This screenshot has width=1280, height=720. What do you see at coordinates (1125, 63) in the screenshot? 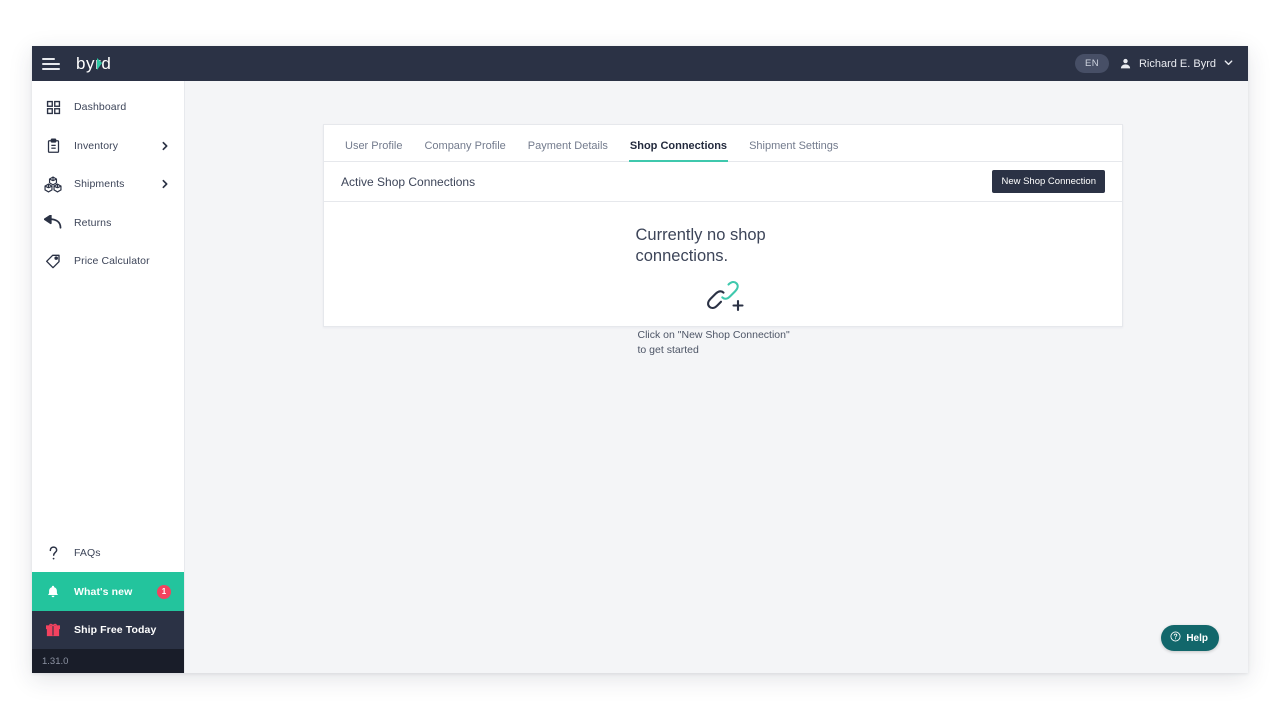
I see `user-avatar-icon` at bounding box center [1125, 63].